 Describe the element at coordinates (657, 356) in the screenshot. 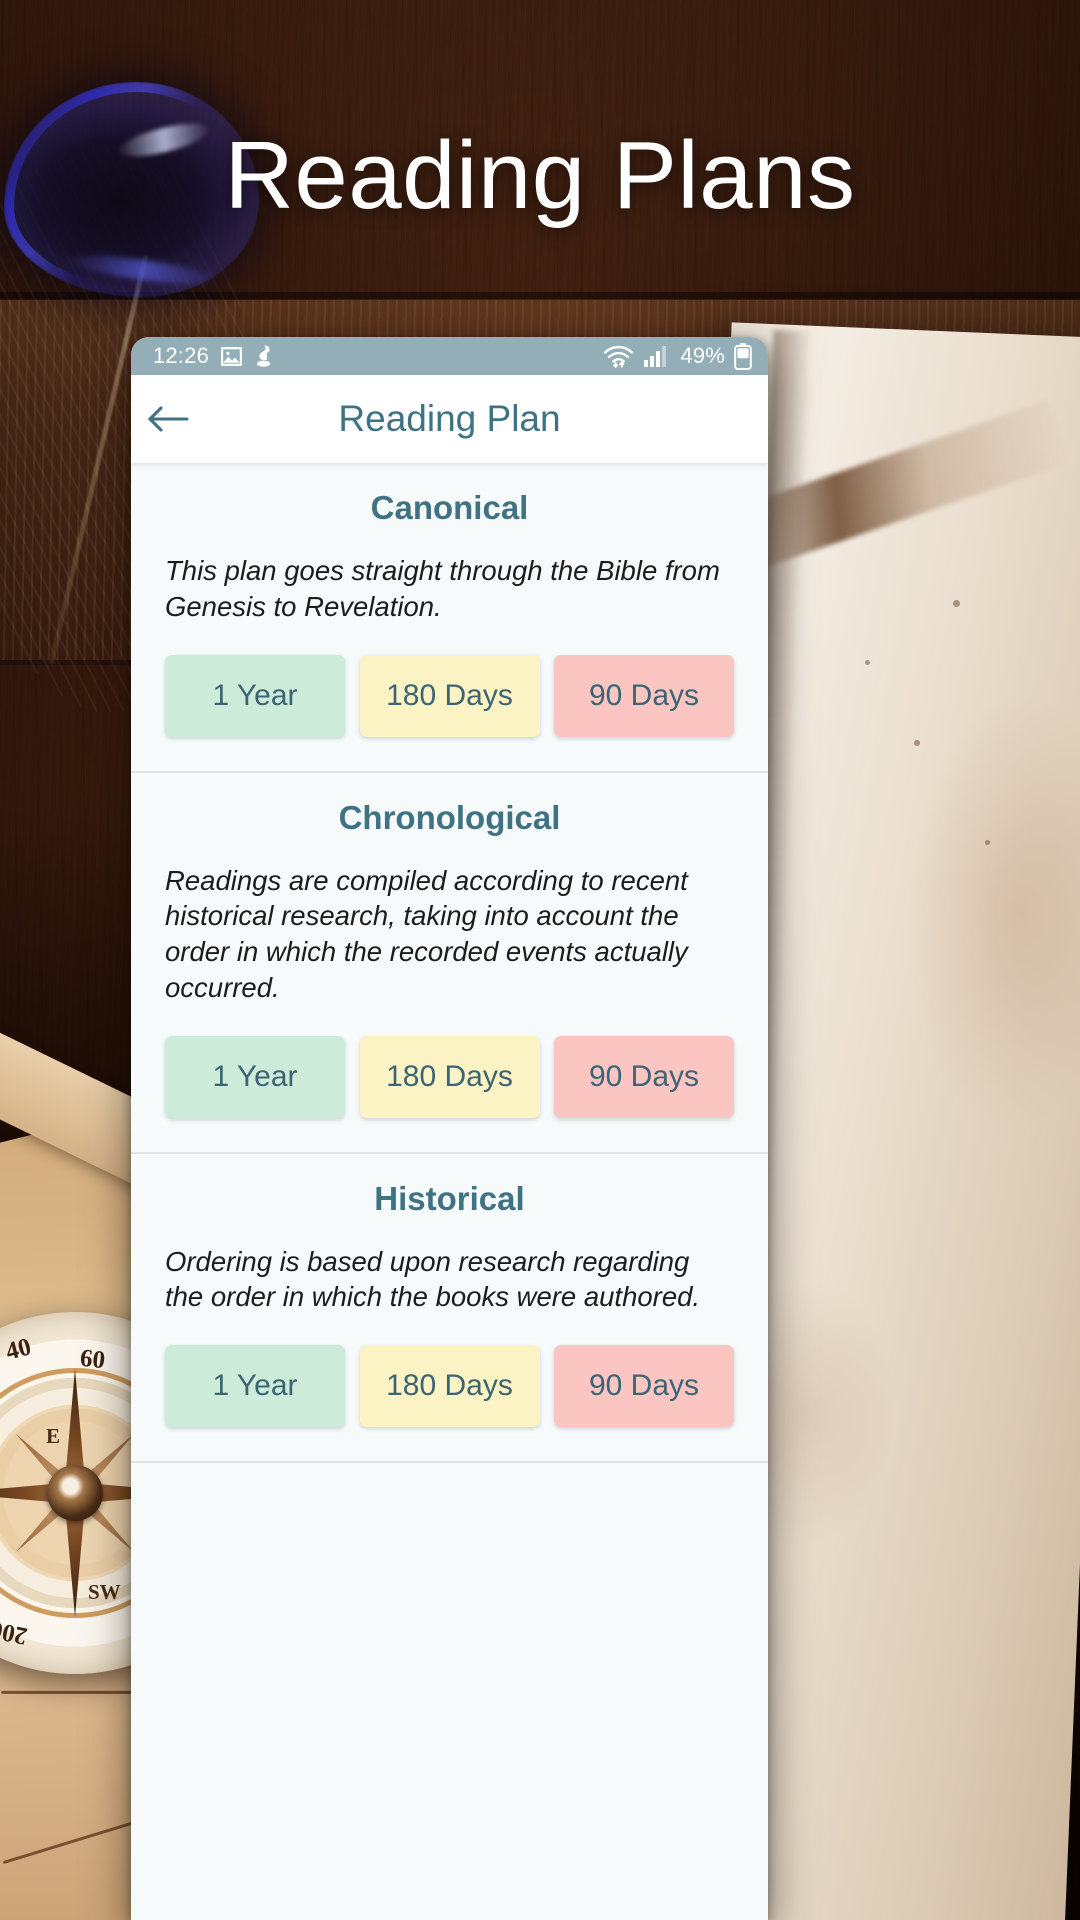

I see `cellular-signal-icon` at that location.